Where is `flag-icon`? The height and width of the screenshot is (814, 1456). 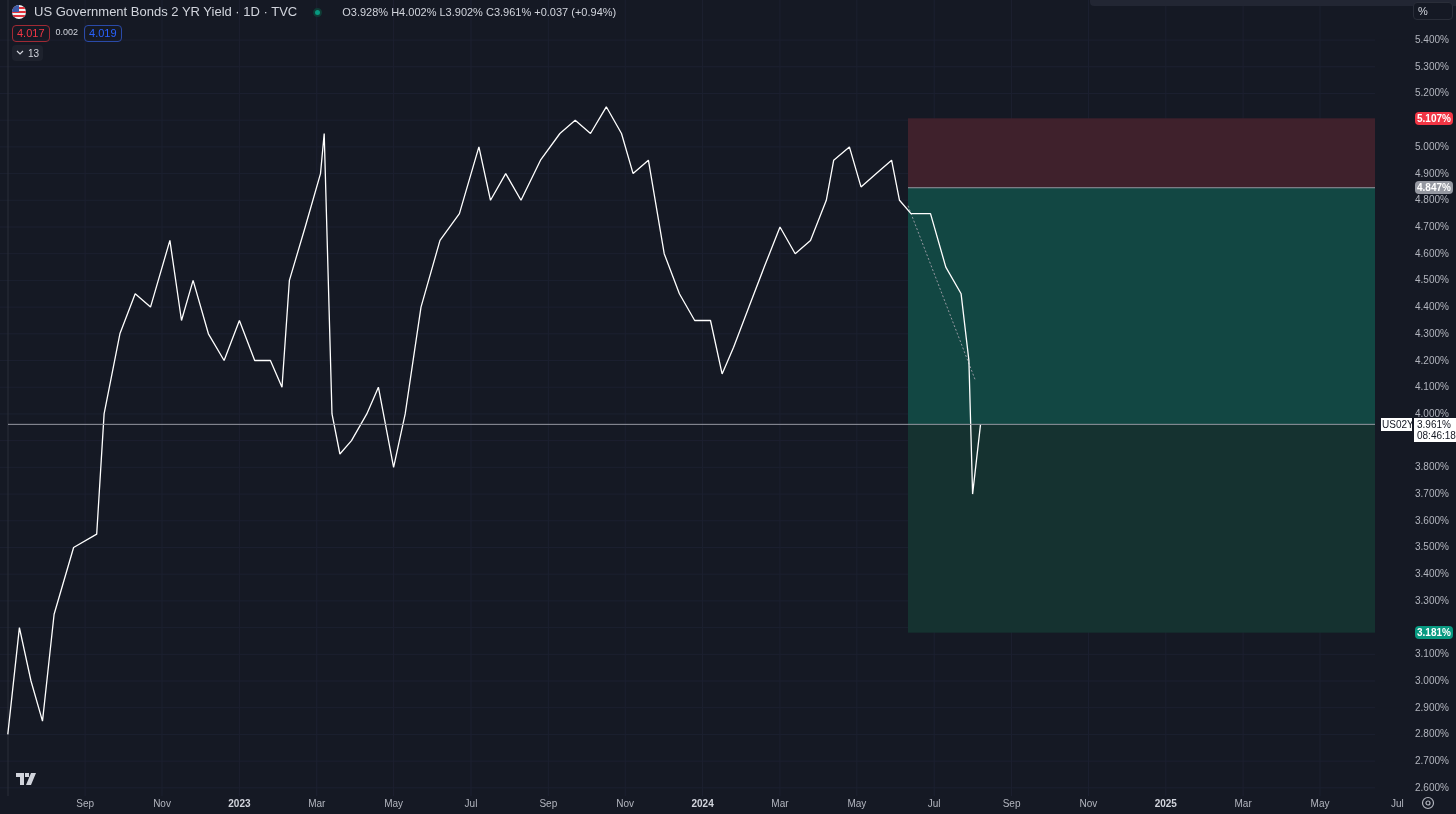
flag-icon is located at coordinates (19, 12).